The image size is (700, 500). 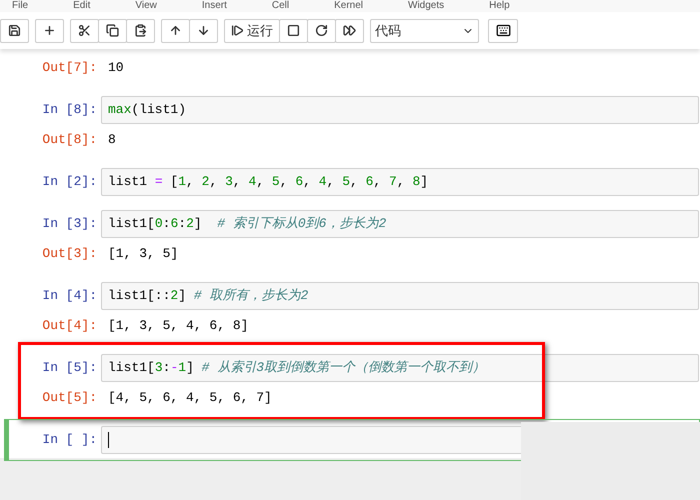 I want to click on text-cursor, so click(x=108, y=440).